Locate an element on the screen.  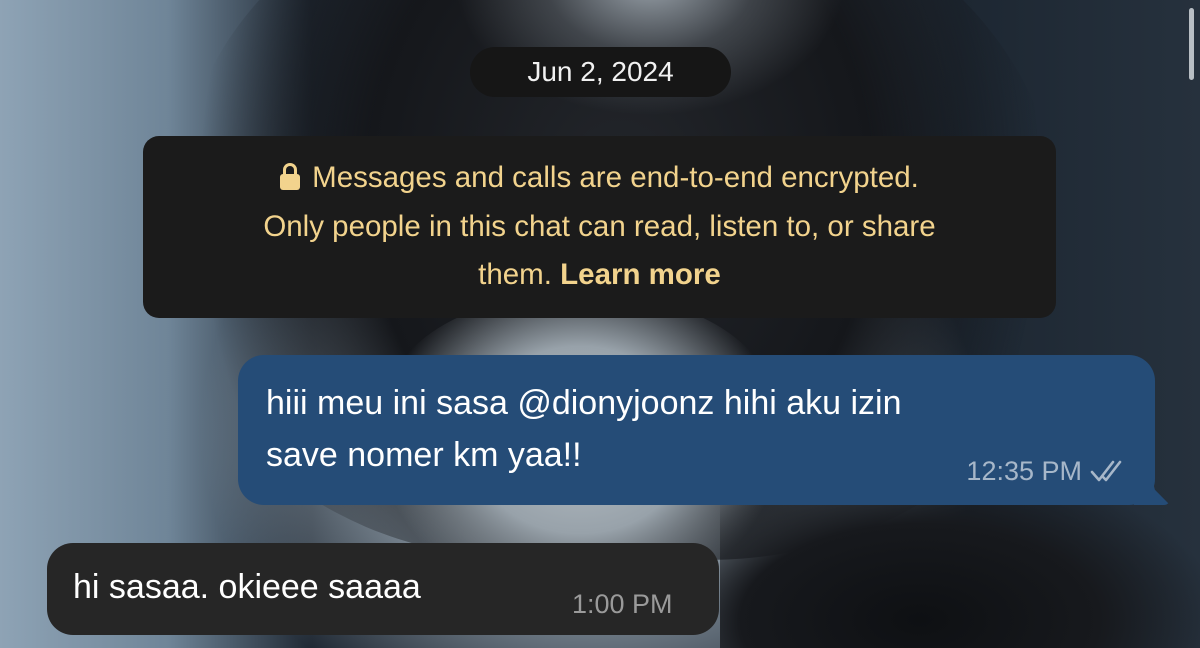
incoming-message-text: hi sasaa. okieee saaaa is located at coordinates (247, 587).